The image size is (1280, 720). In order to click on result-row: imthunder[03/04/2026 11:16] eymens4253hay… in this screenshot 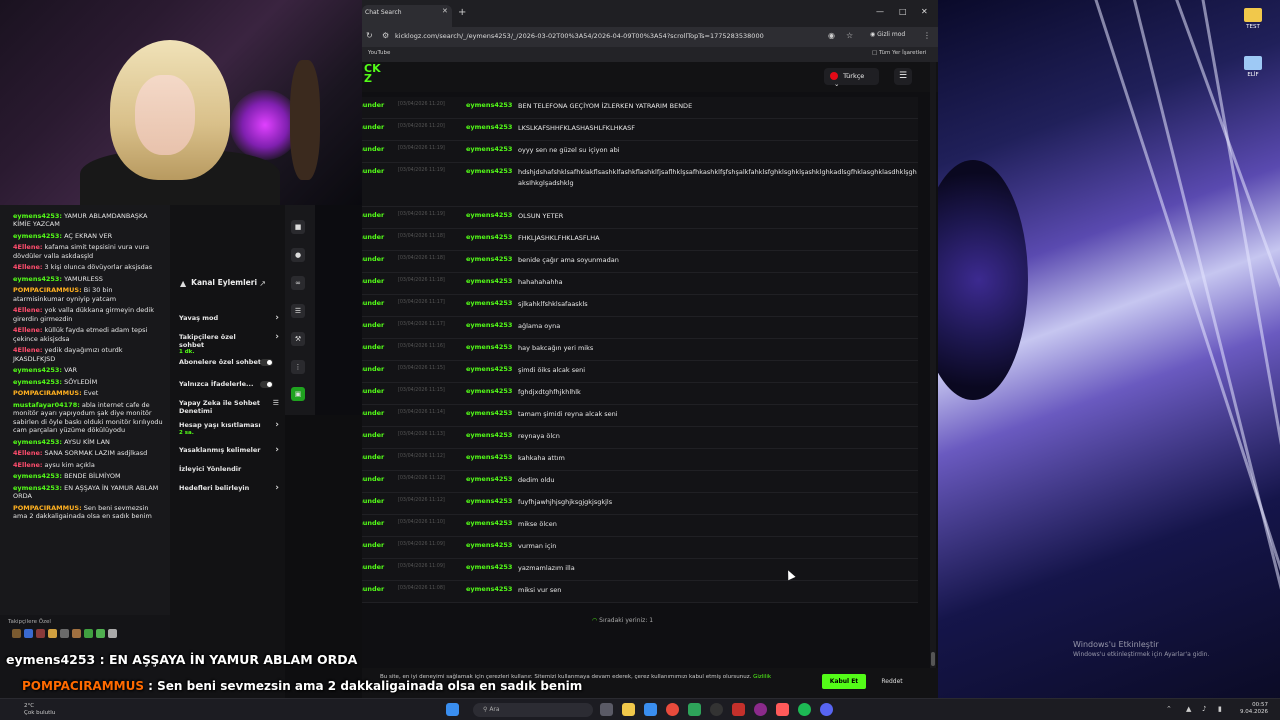, I will do `click(640, 350)`.